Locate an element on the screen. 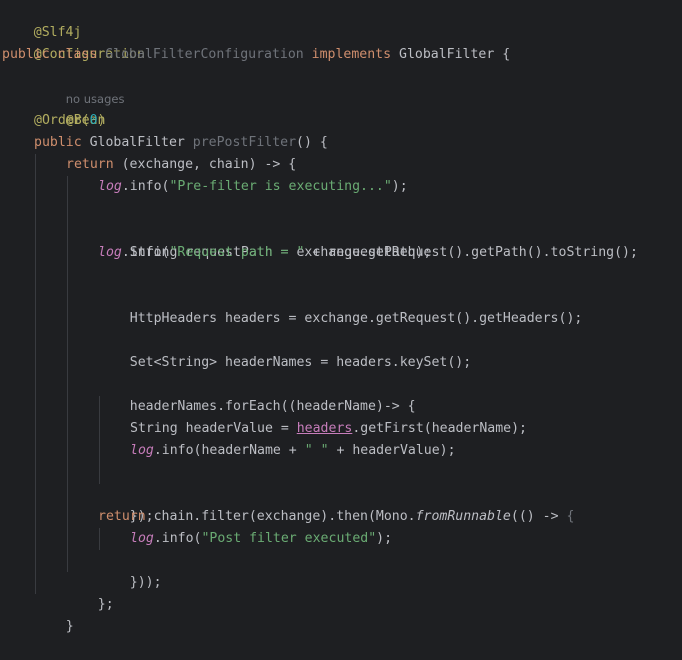  statement: headerNames.forEach((headerName)-> { is located at coordinates (272, 406).